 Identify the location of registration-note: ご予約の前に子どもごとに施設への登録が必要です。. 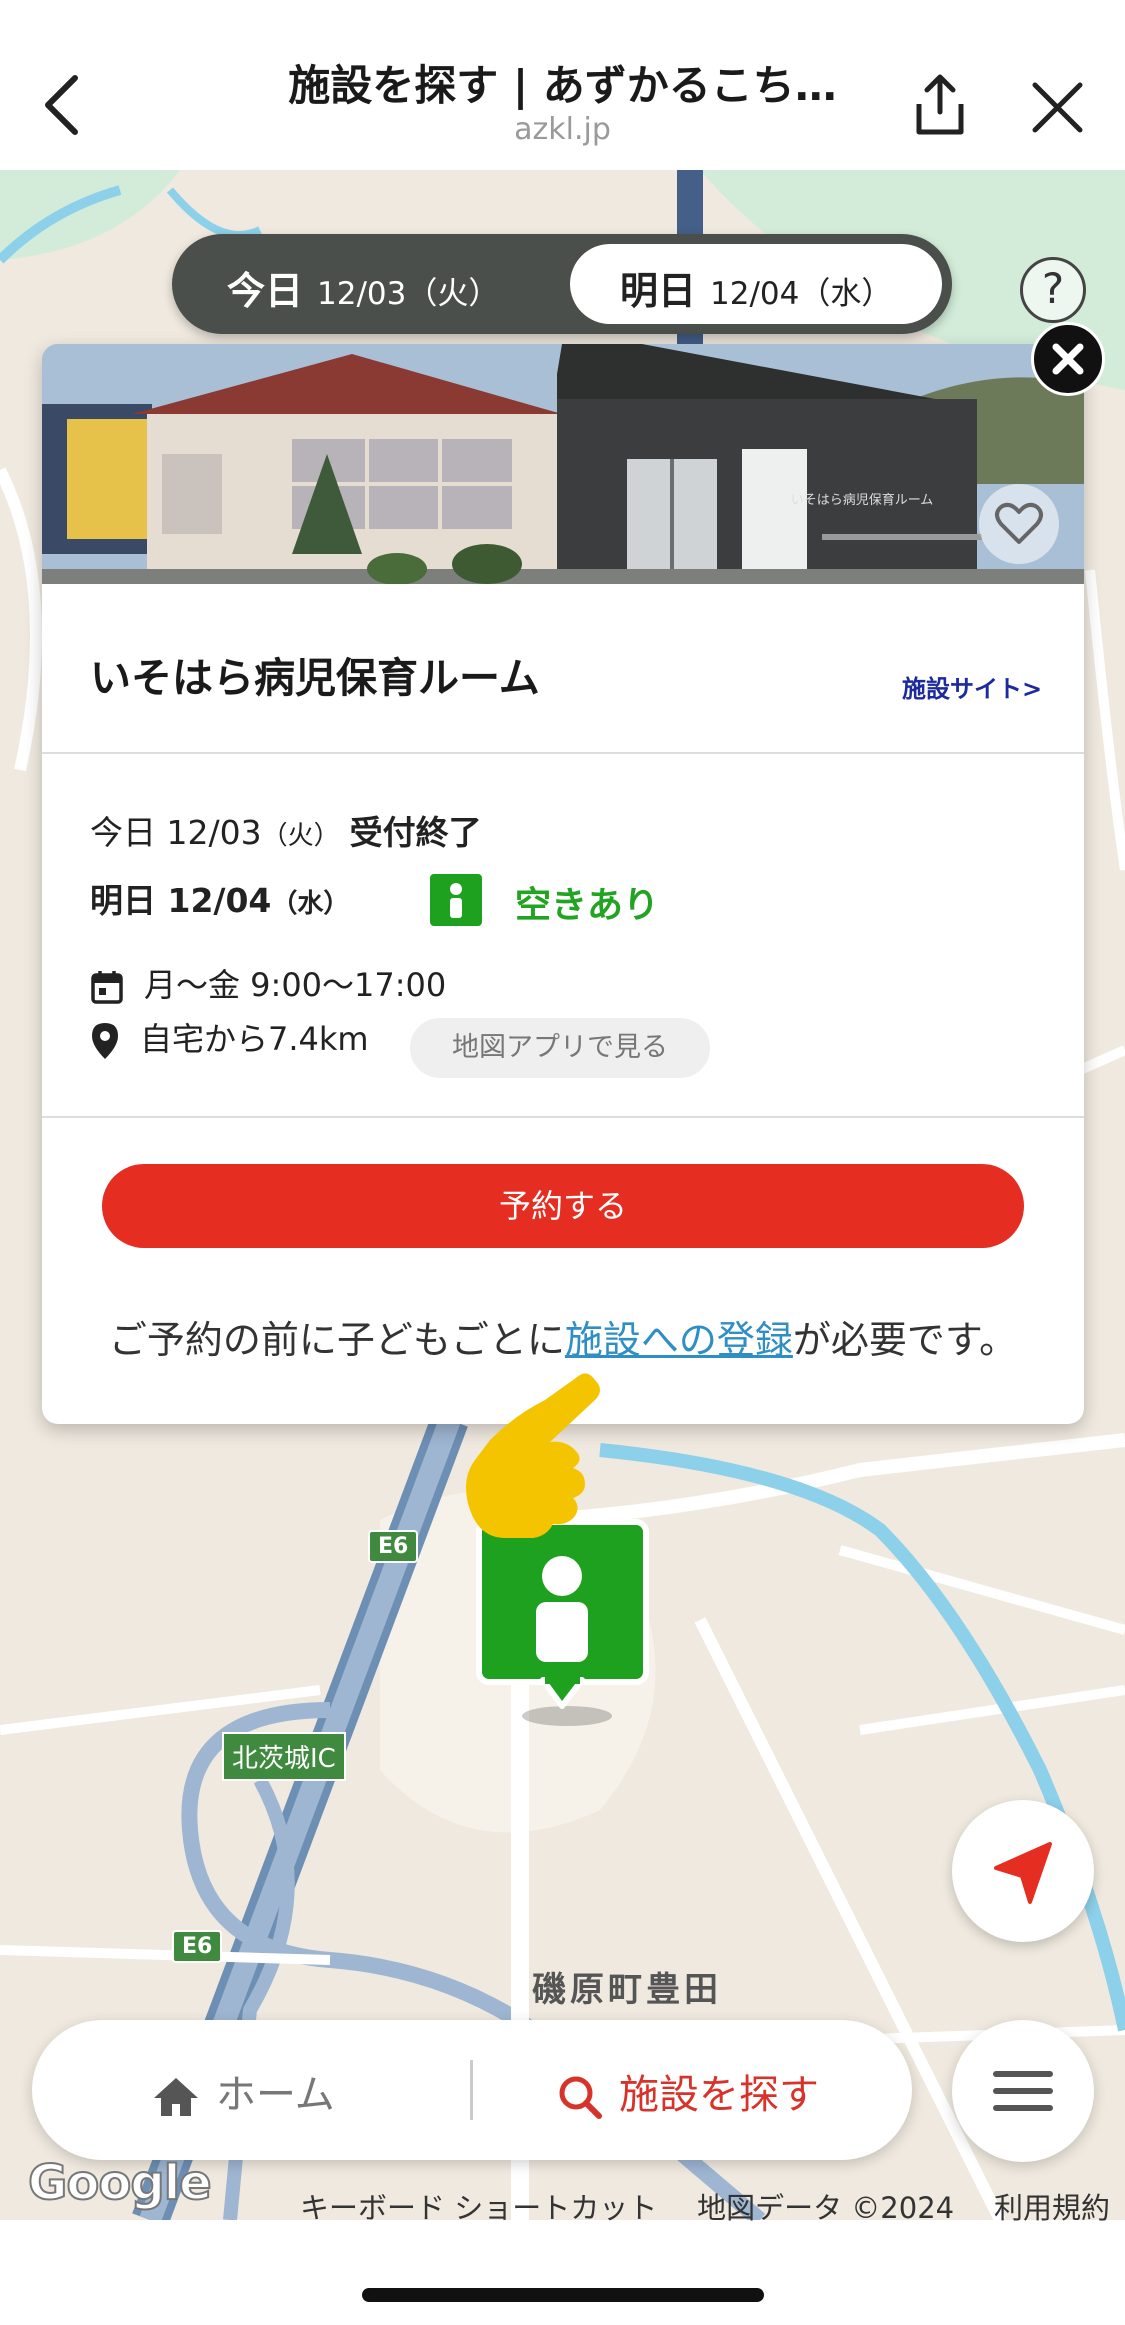
(563, 1336).